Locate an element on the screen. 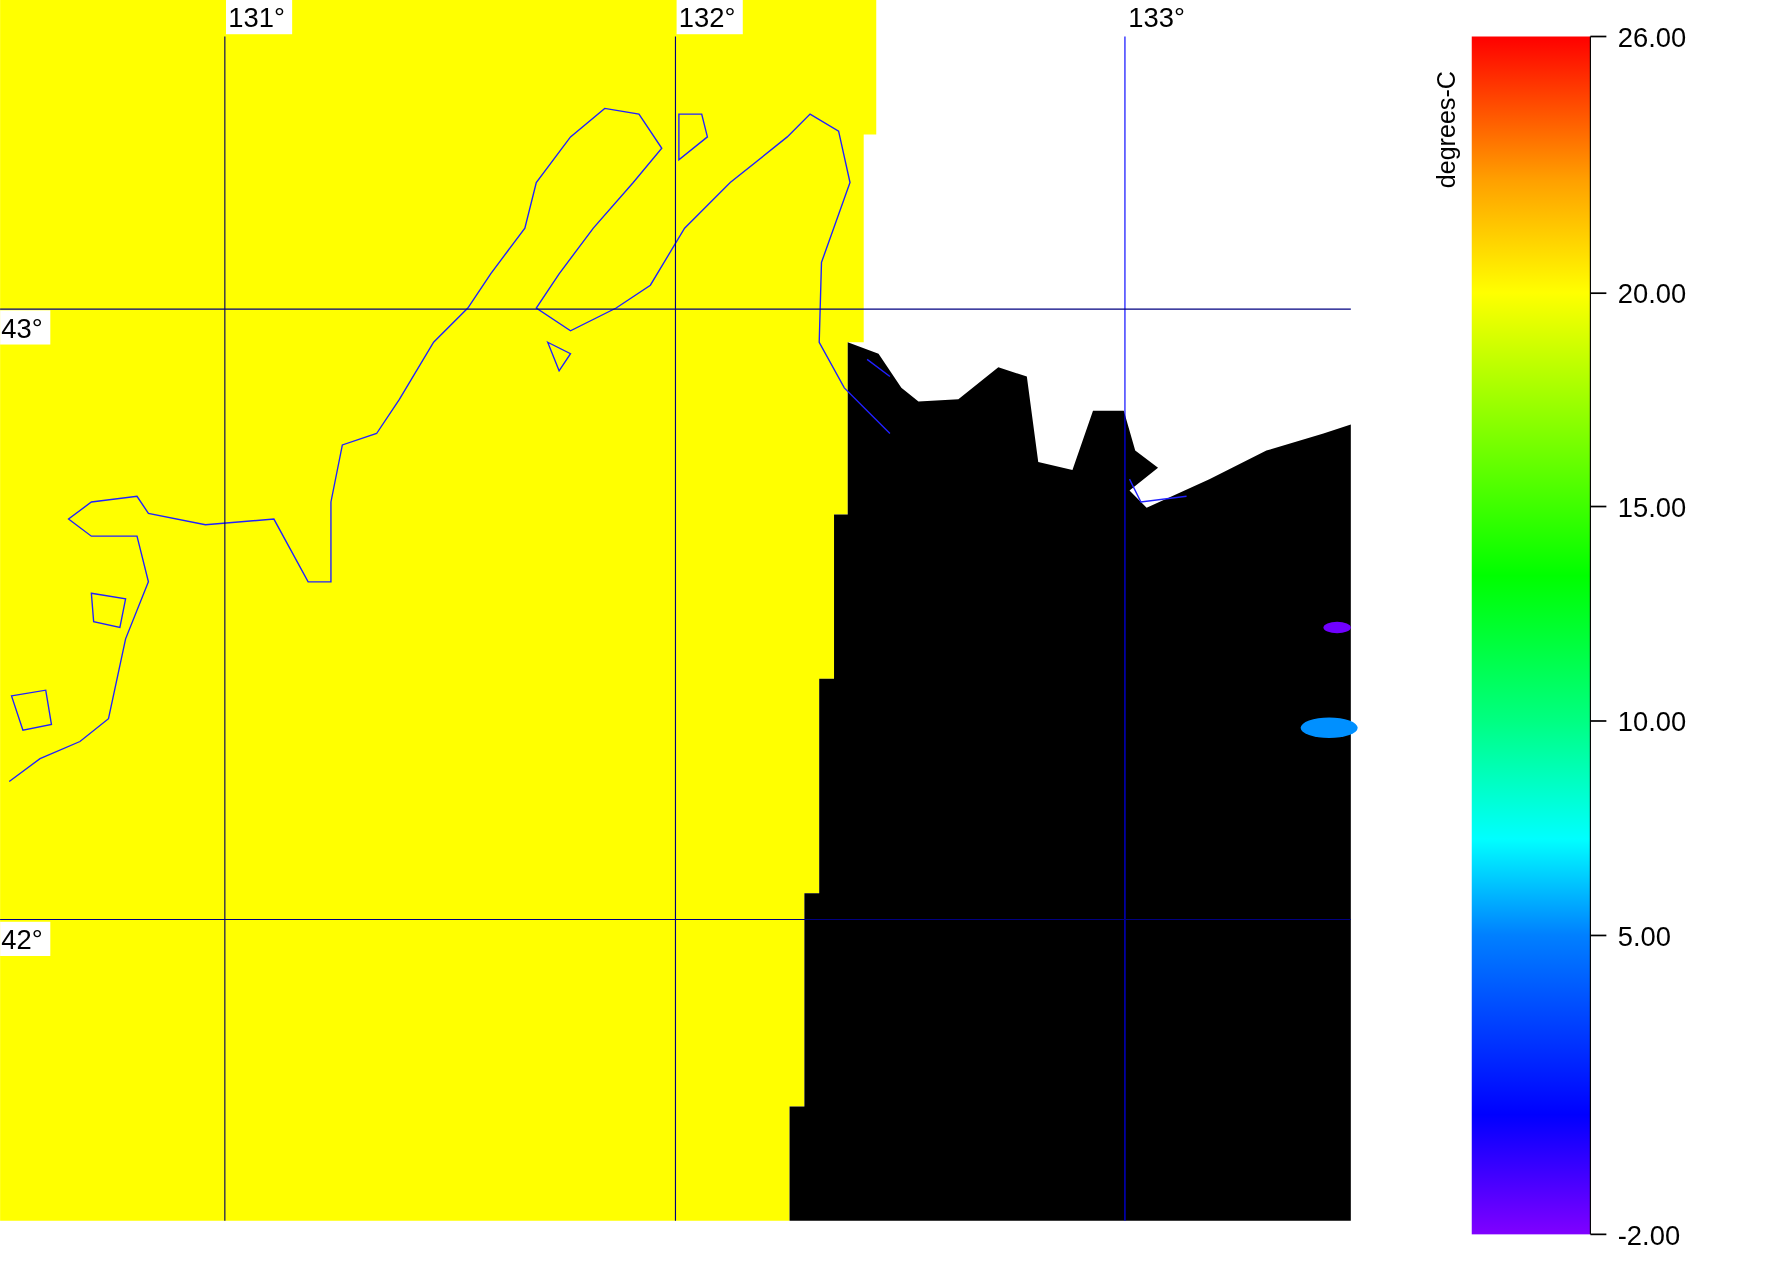 Image resolution: width=1789 pixels, height=1272 pixels. longitude-label: 133° is located at coordinates (1159, 17).